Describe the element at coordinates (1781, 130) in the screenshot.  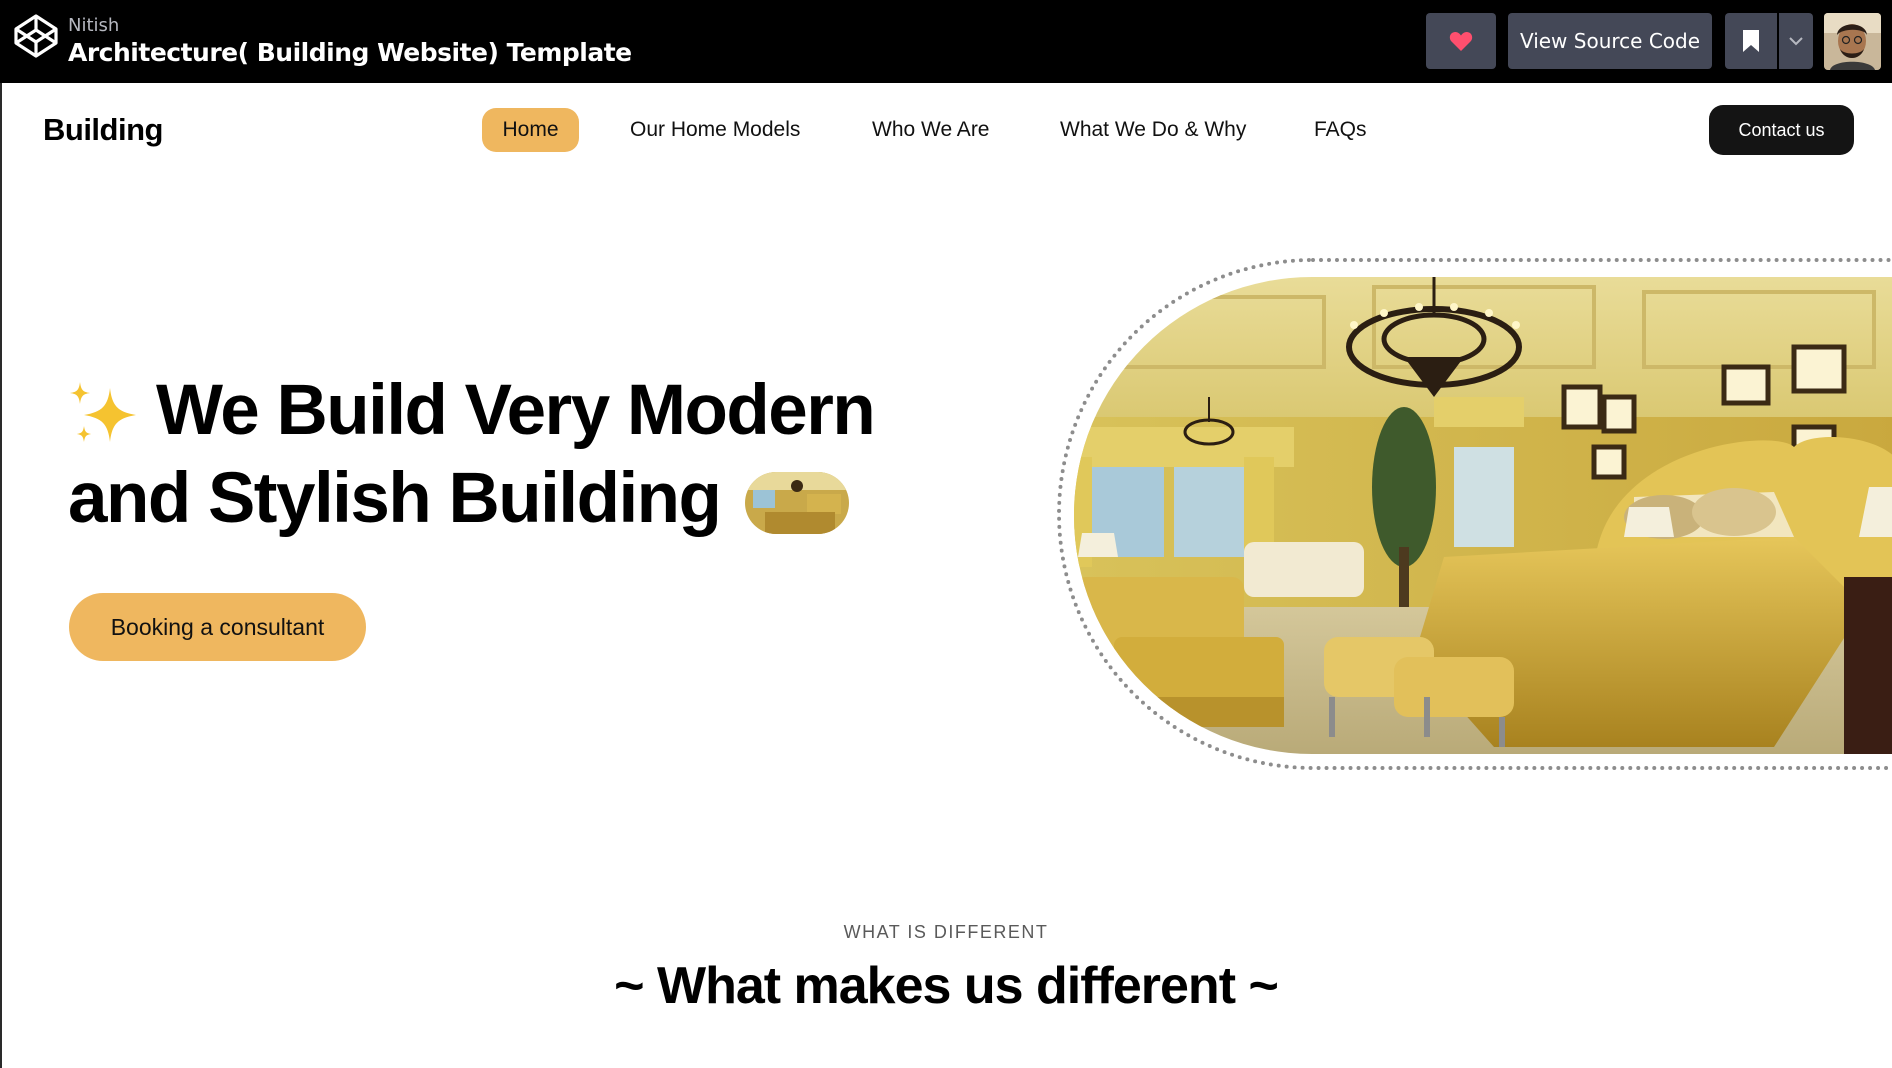
I see `contact-us-button: Contact us` at that location.